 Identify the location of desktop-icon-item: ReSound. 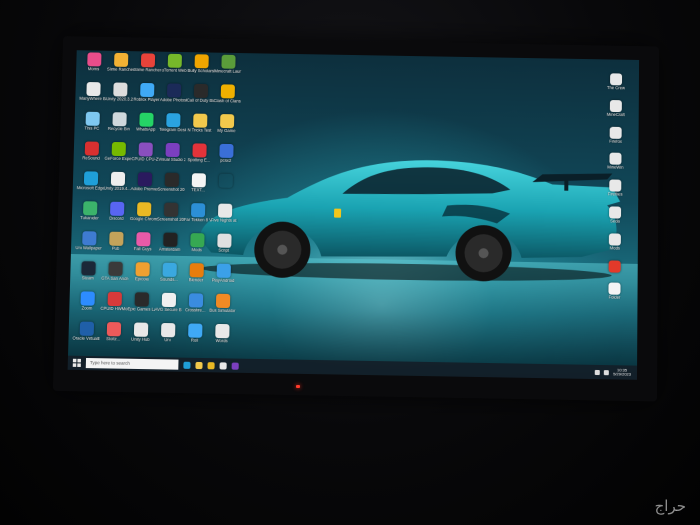
(91, 155).